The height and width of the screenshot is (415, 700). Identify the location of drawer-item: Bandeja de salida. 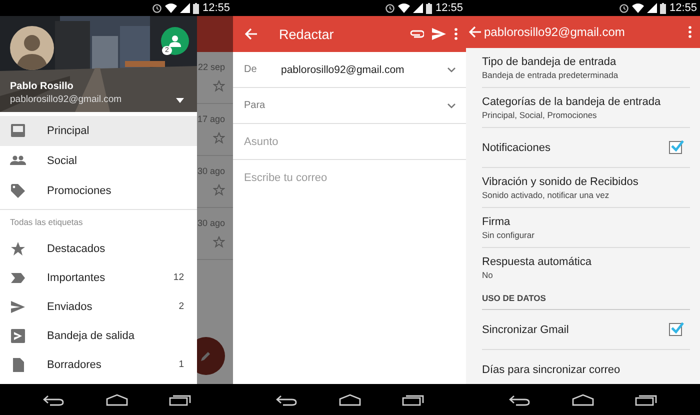
(98, 335).